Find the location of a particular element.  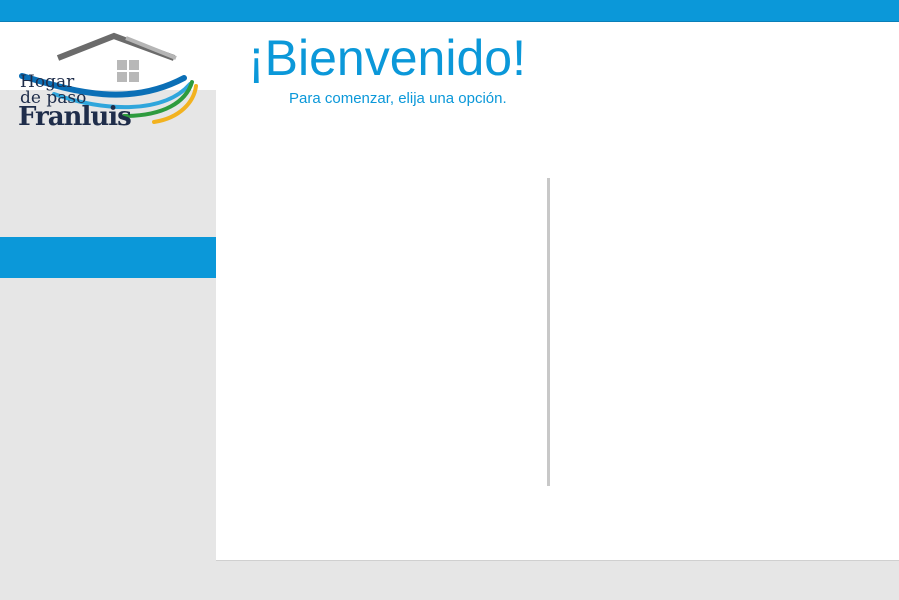

vertical-divider is located at coordinates (548, 332).